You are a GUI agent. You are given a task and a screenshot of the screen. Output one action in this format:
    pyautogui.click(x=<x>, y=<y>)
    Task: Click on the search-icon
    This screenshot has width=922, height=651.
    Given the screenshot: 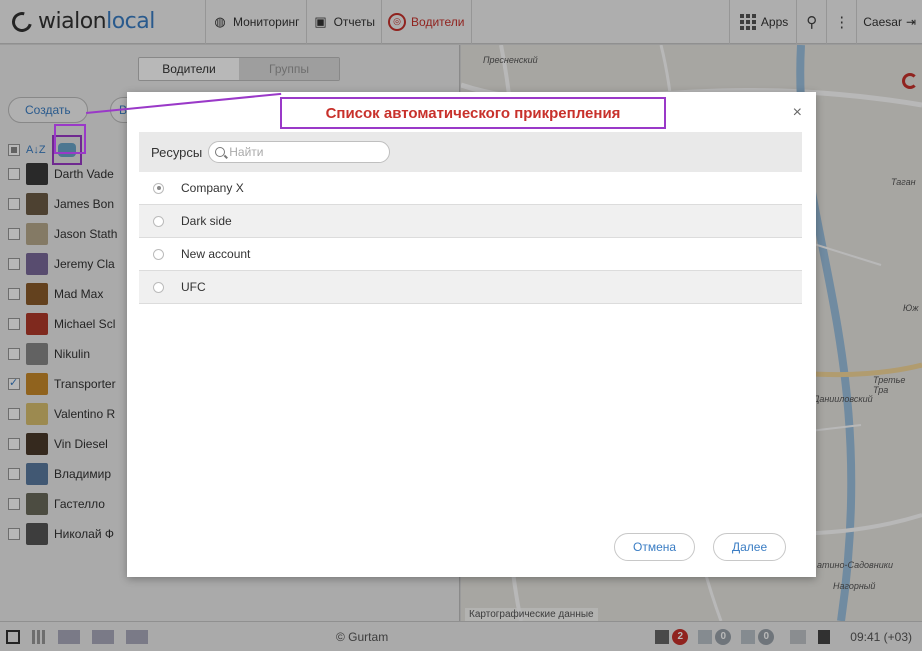 What is the action you would take?
    pyautogui.click(x=220, y=152)
    